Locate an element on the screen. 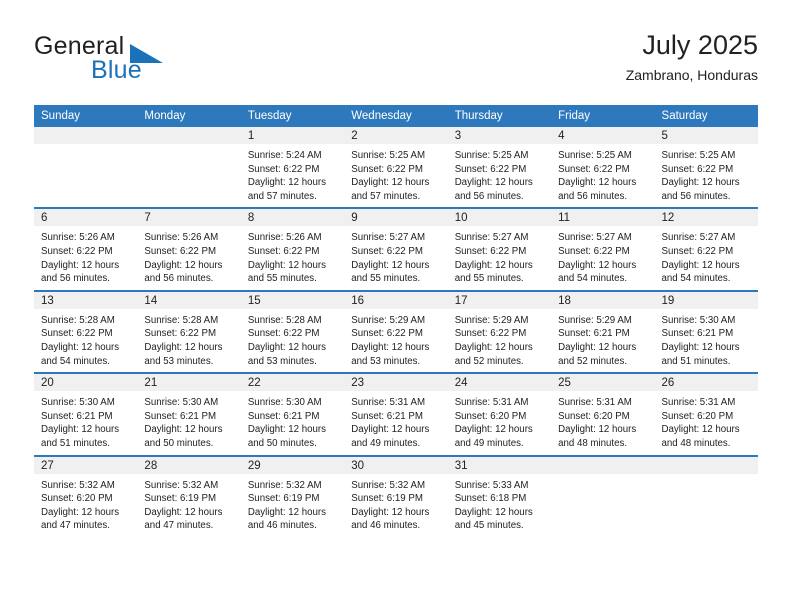  day-number: 8 is located at coordinates (292, 218).